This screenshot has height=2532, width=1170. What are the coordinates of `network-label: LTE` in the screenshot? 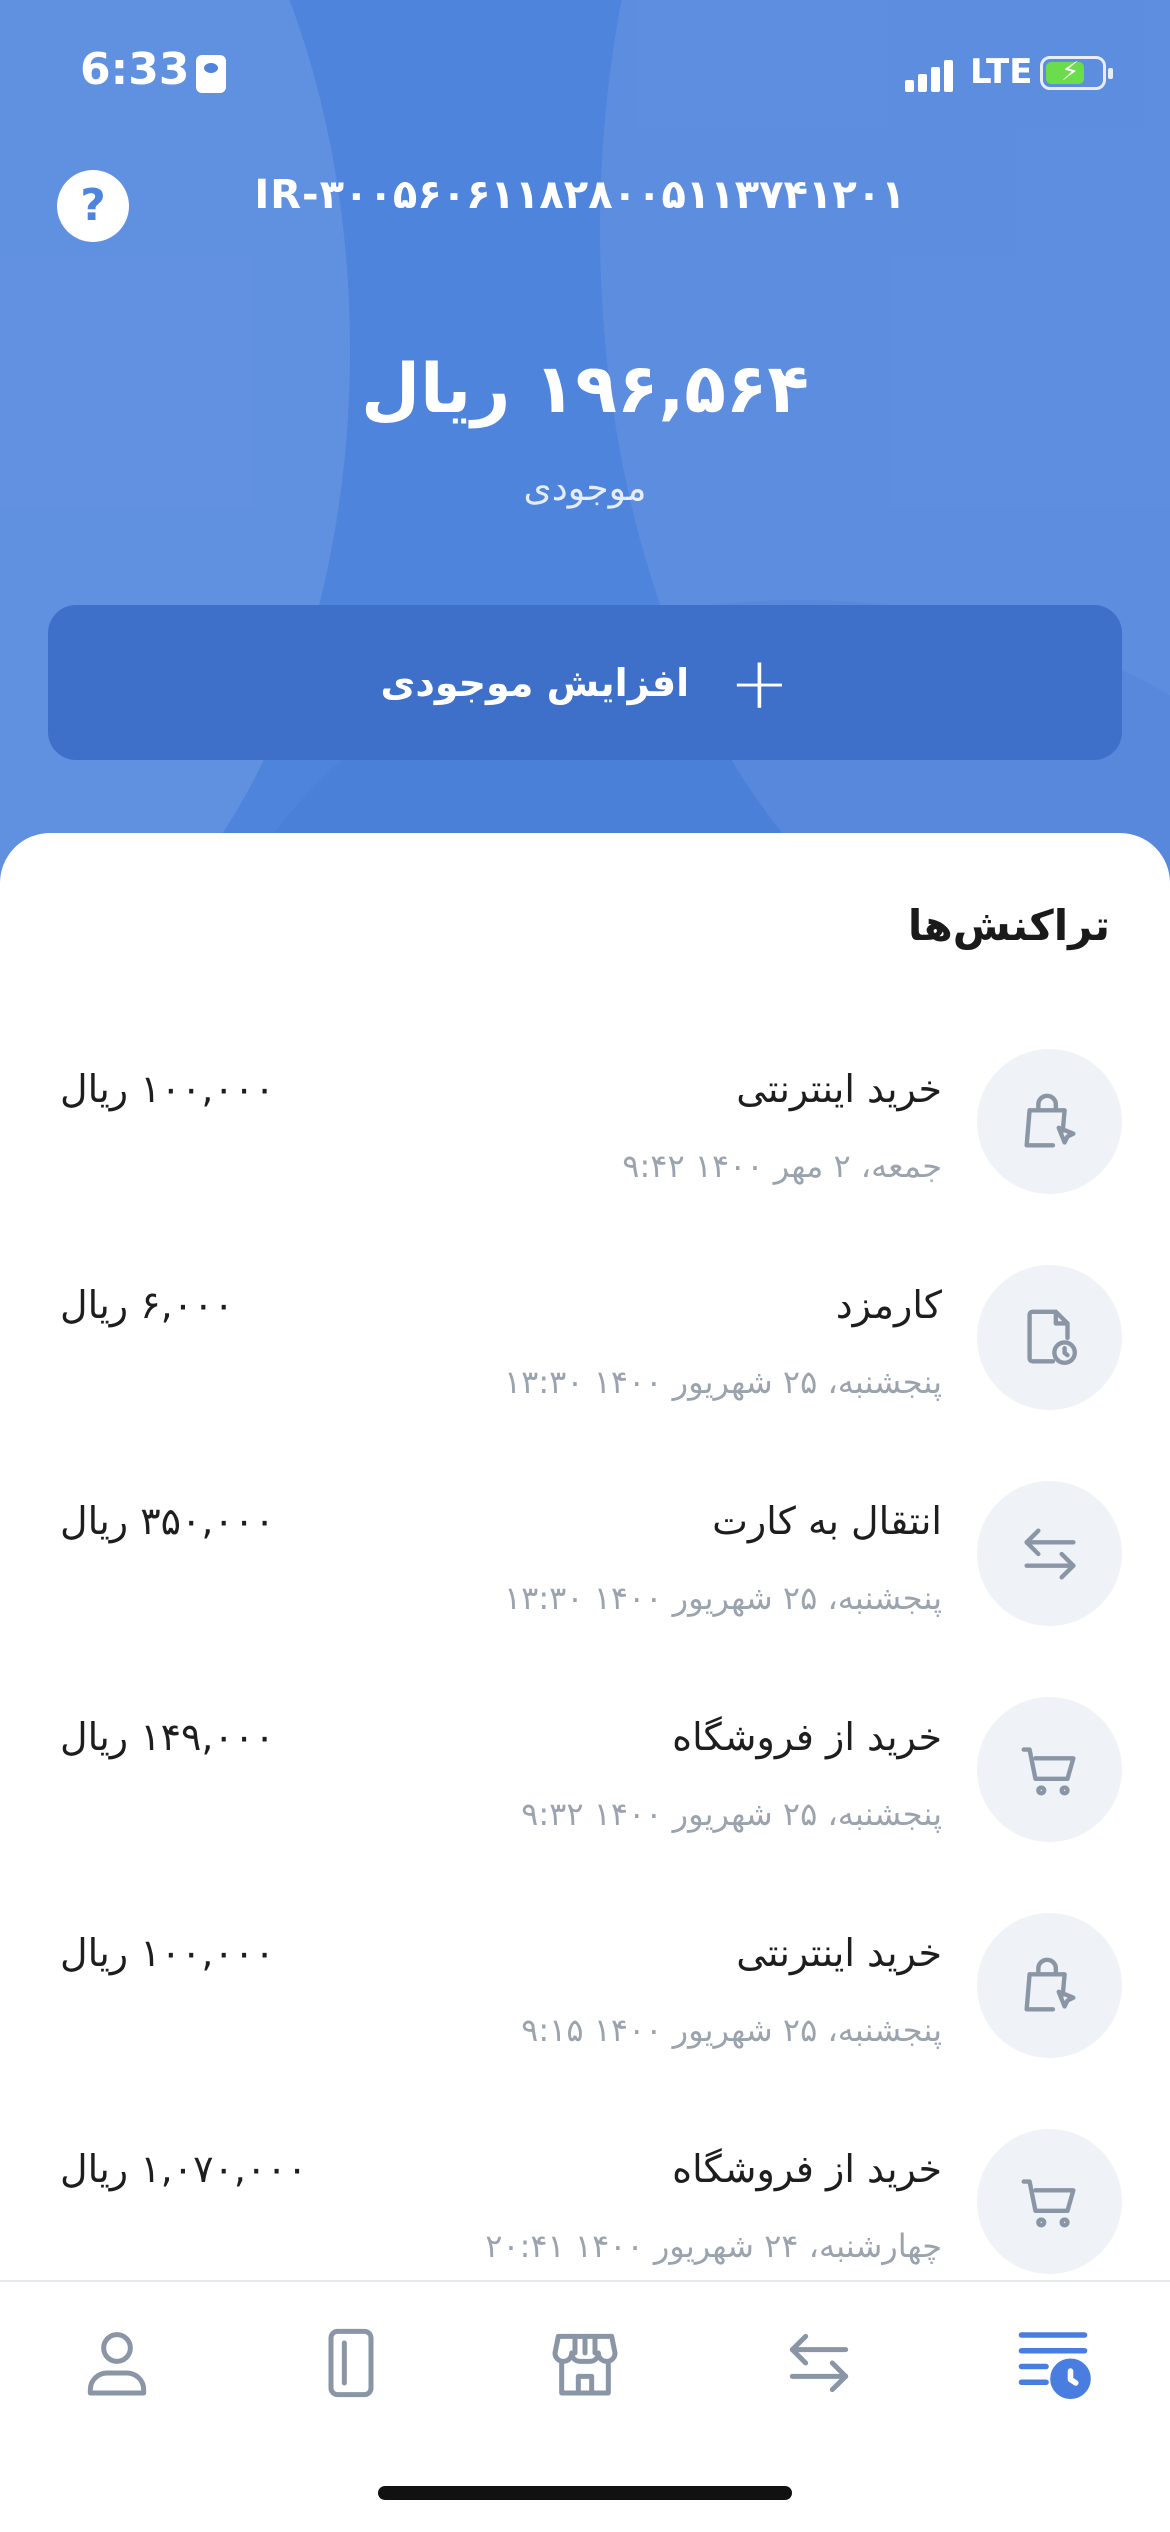 It's located at (1001, 72).